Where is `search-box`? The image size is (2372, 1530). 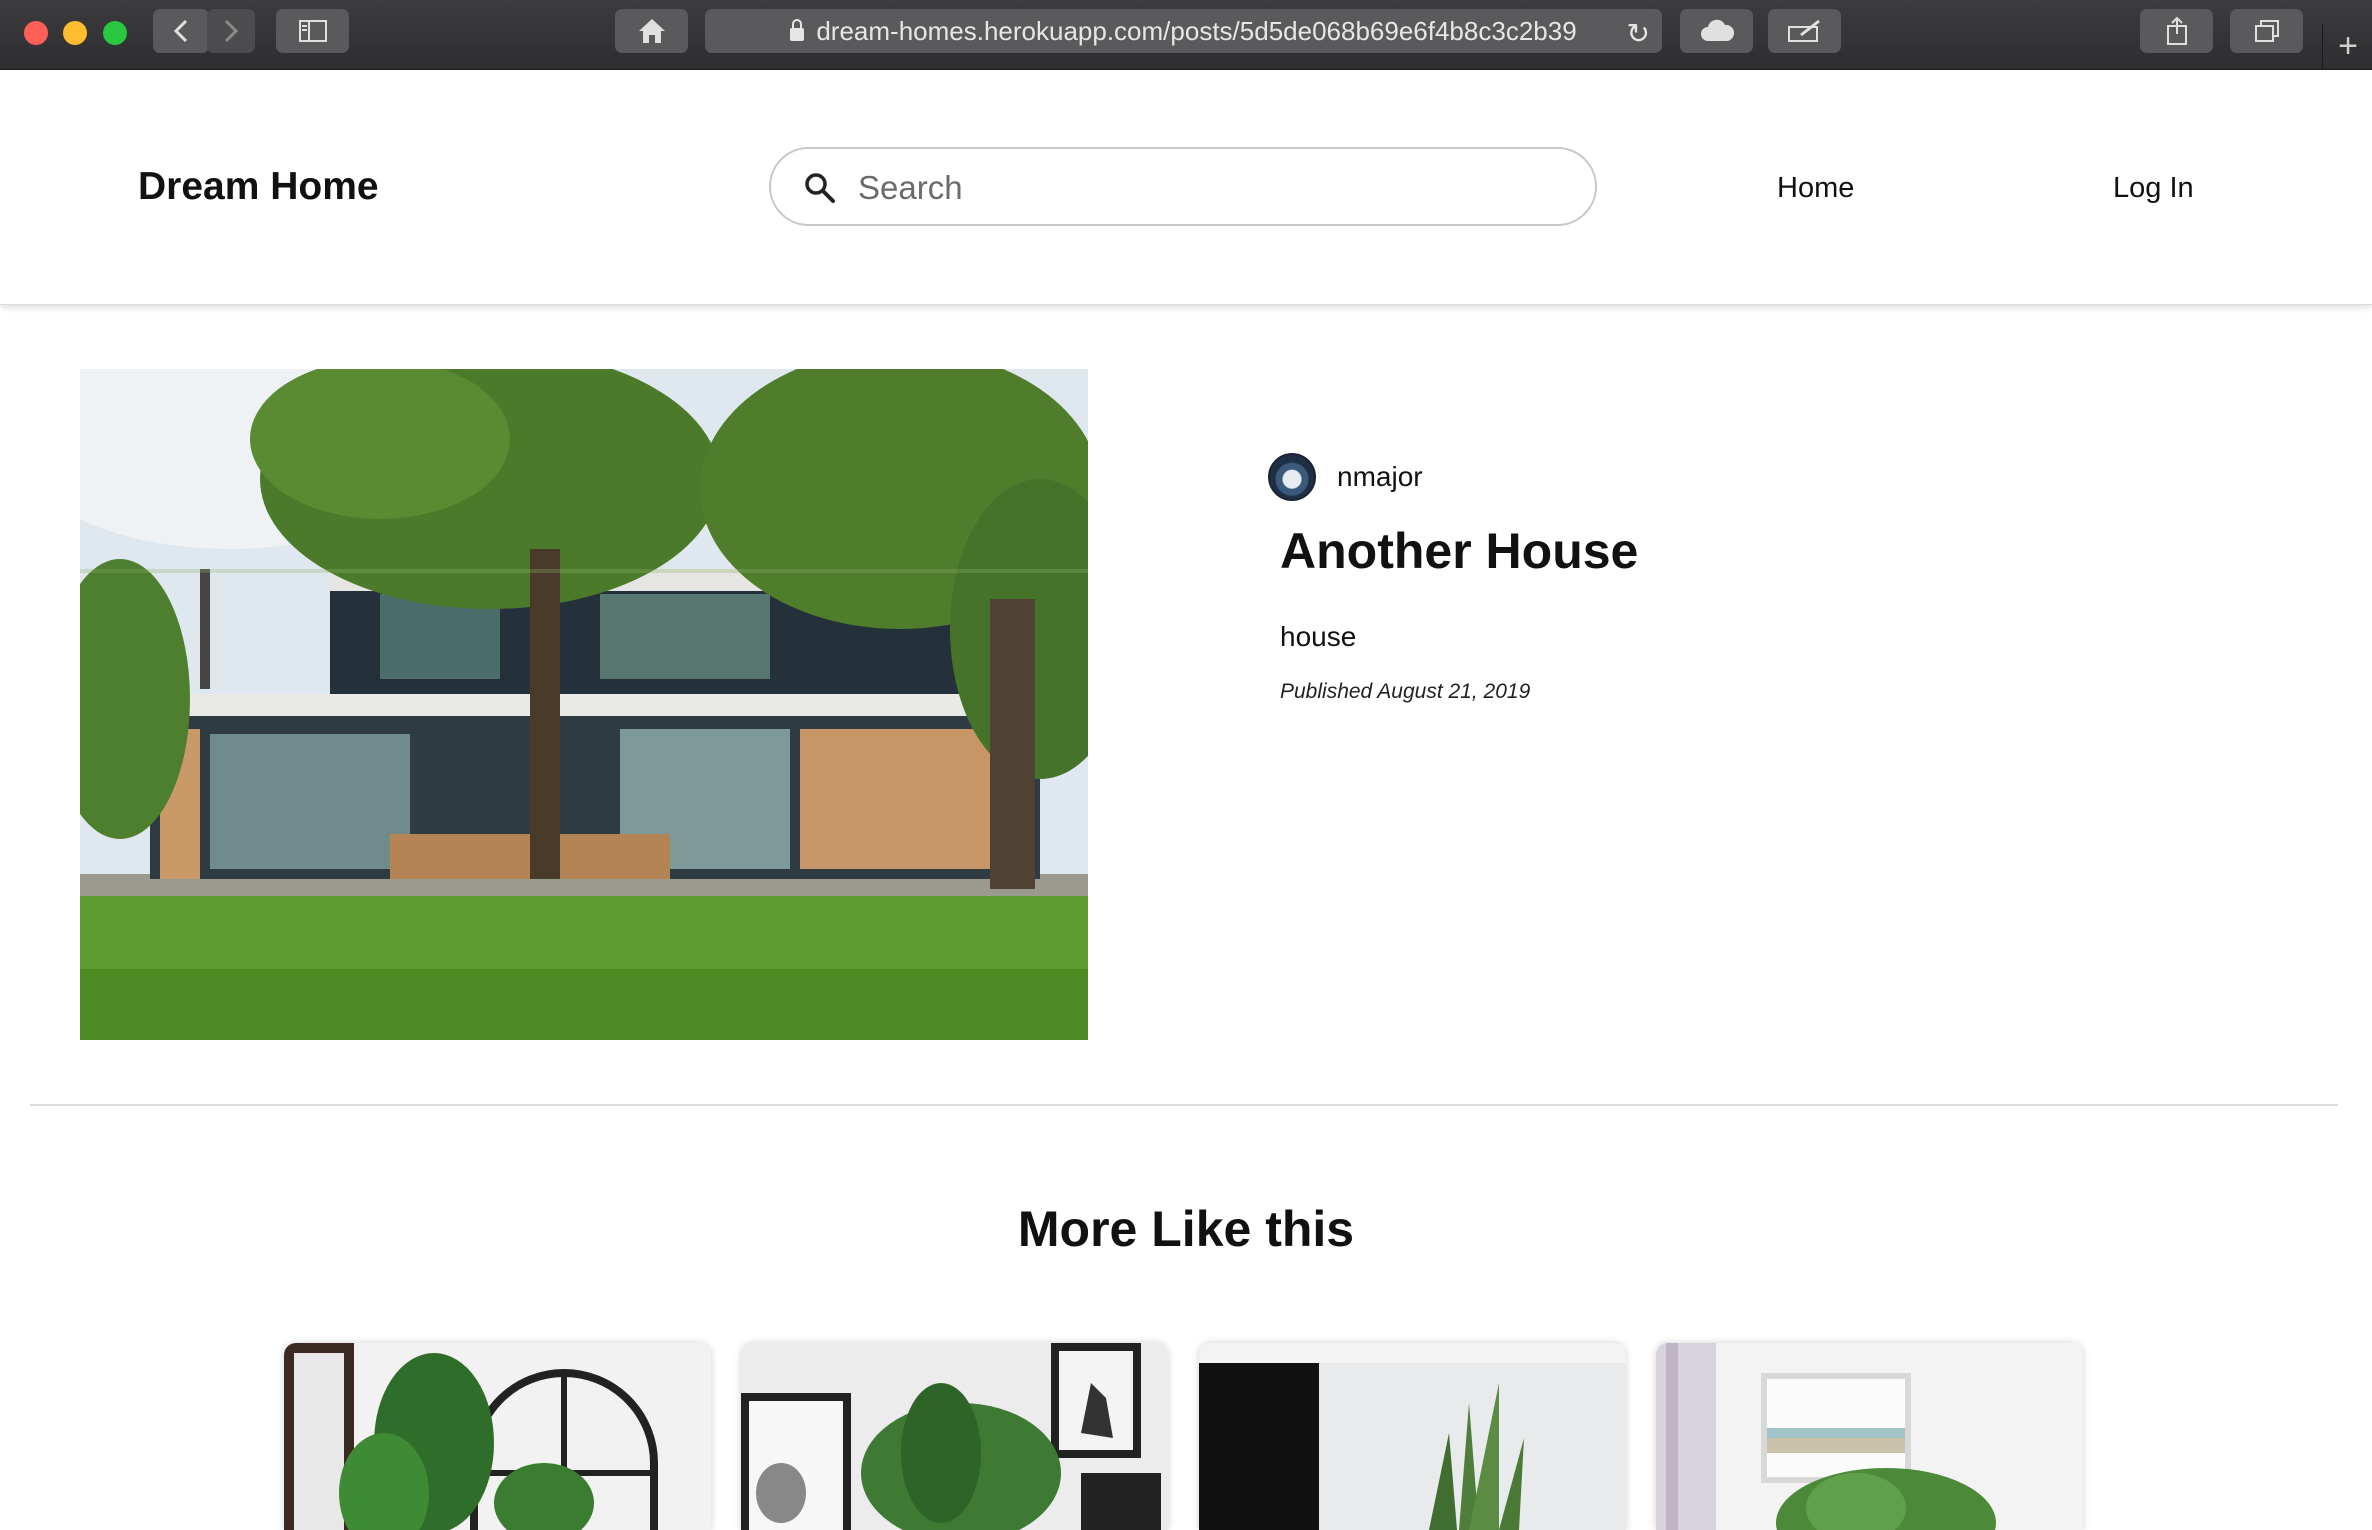
search-box is located at coordinates (1183, 186).